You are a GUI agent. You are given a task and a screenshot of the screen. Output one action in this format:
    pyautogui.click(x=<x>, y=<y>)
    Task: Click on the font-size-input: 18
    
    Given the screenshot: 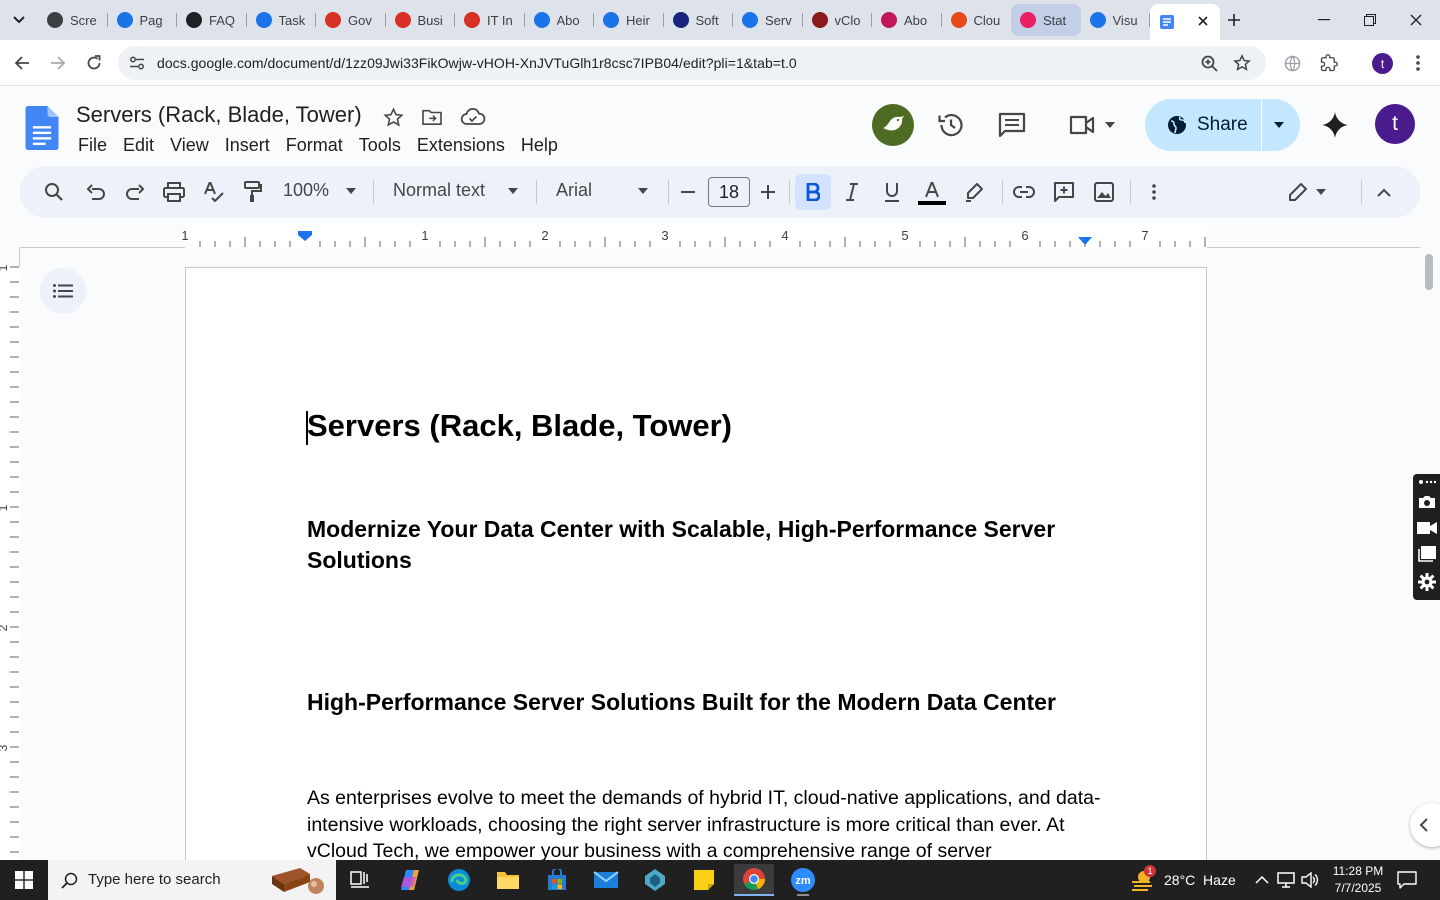 What is the action you would take?
    pyautogui.click(x=729, y=192)
    